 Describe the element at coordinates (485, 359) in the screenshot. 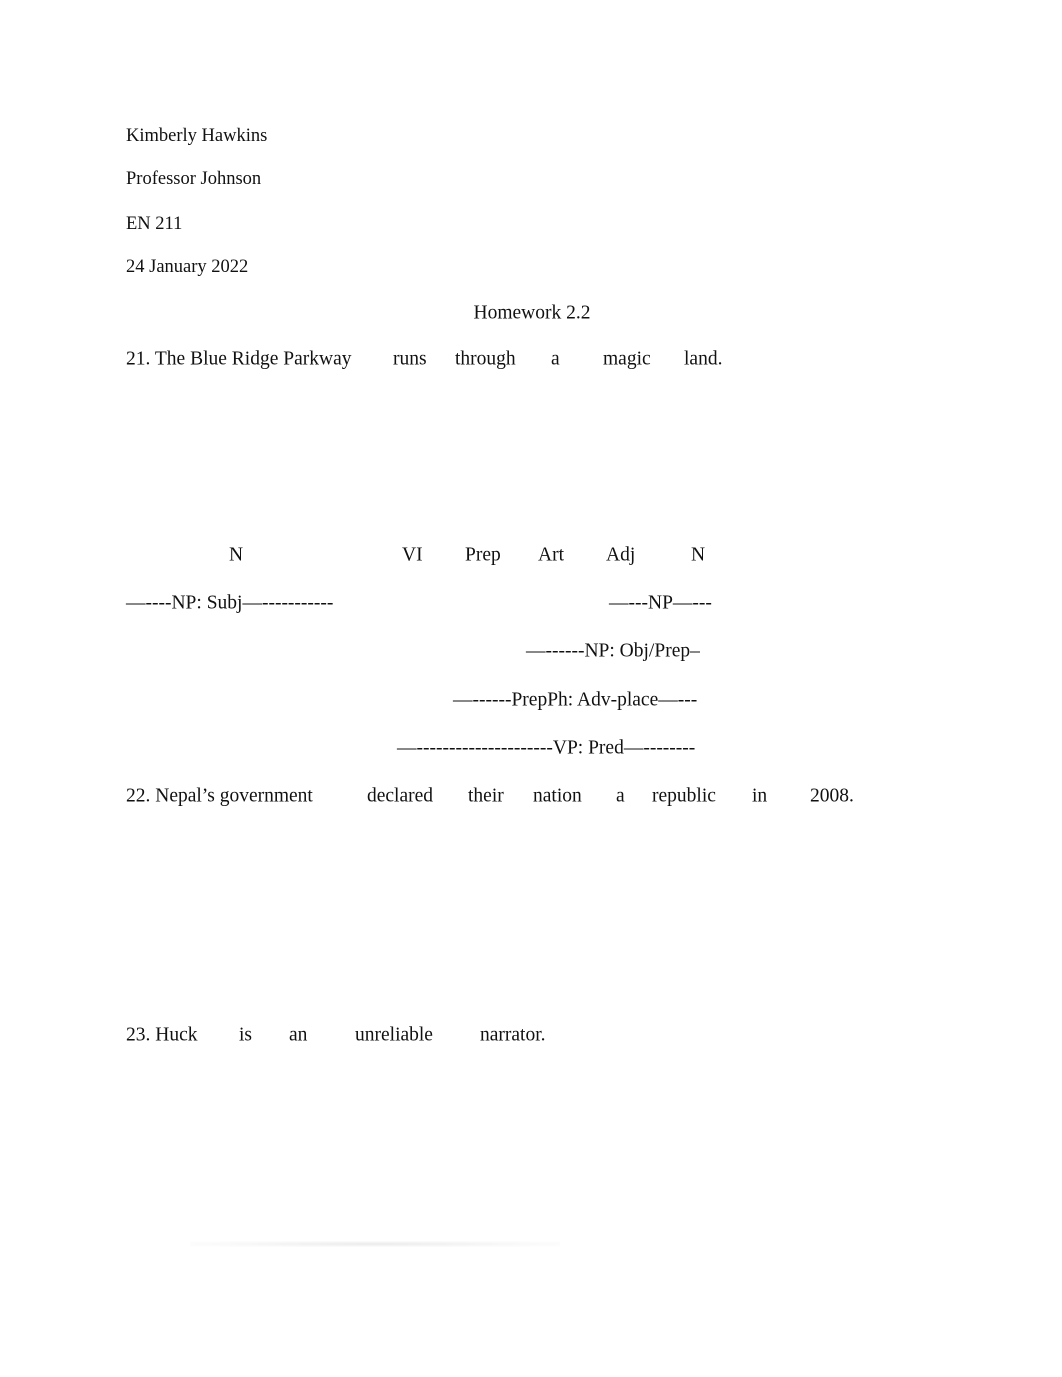

I see `sentence-word: through` at that location.